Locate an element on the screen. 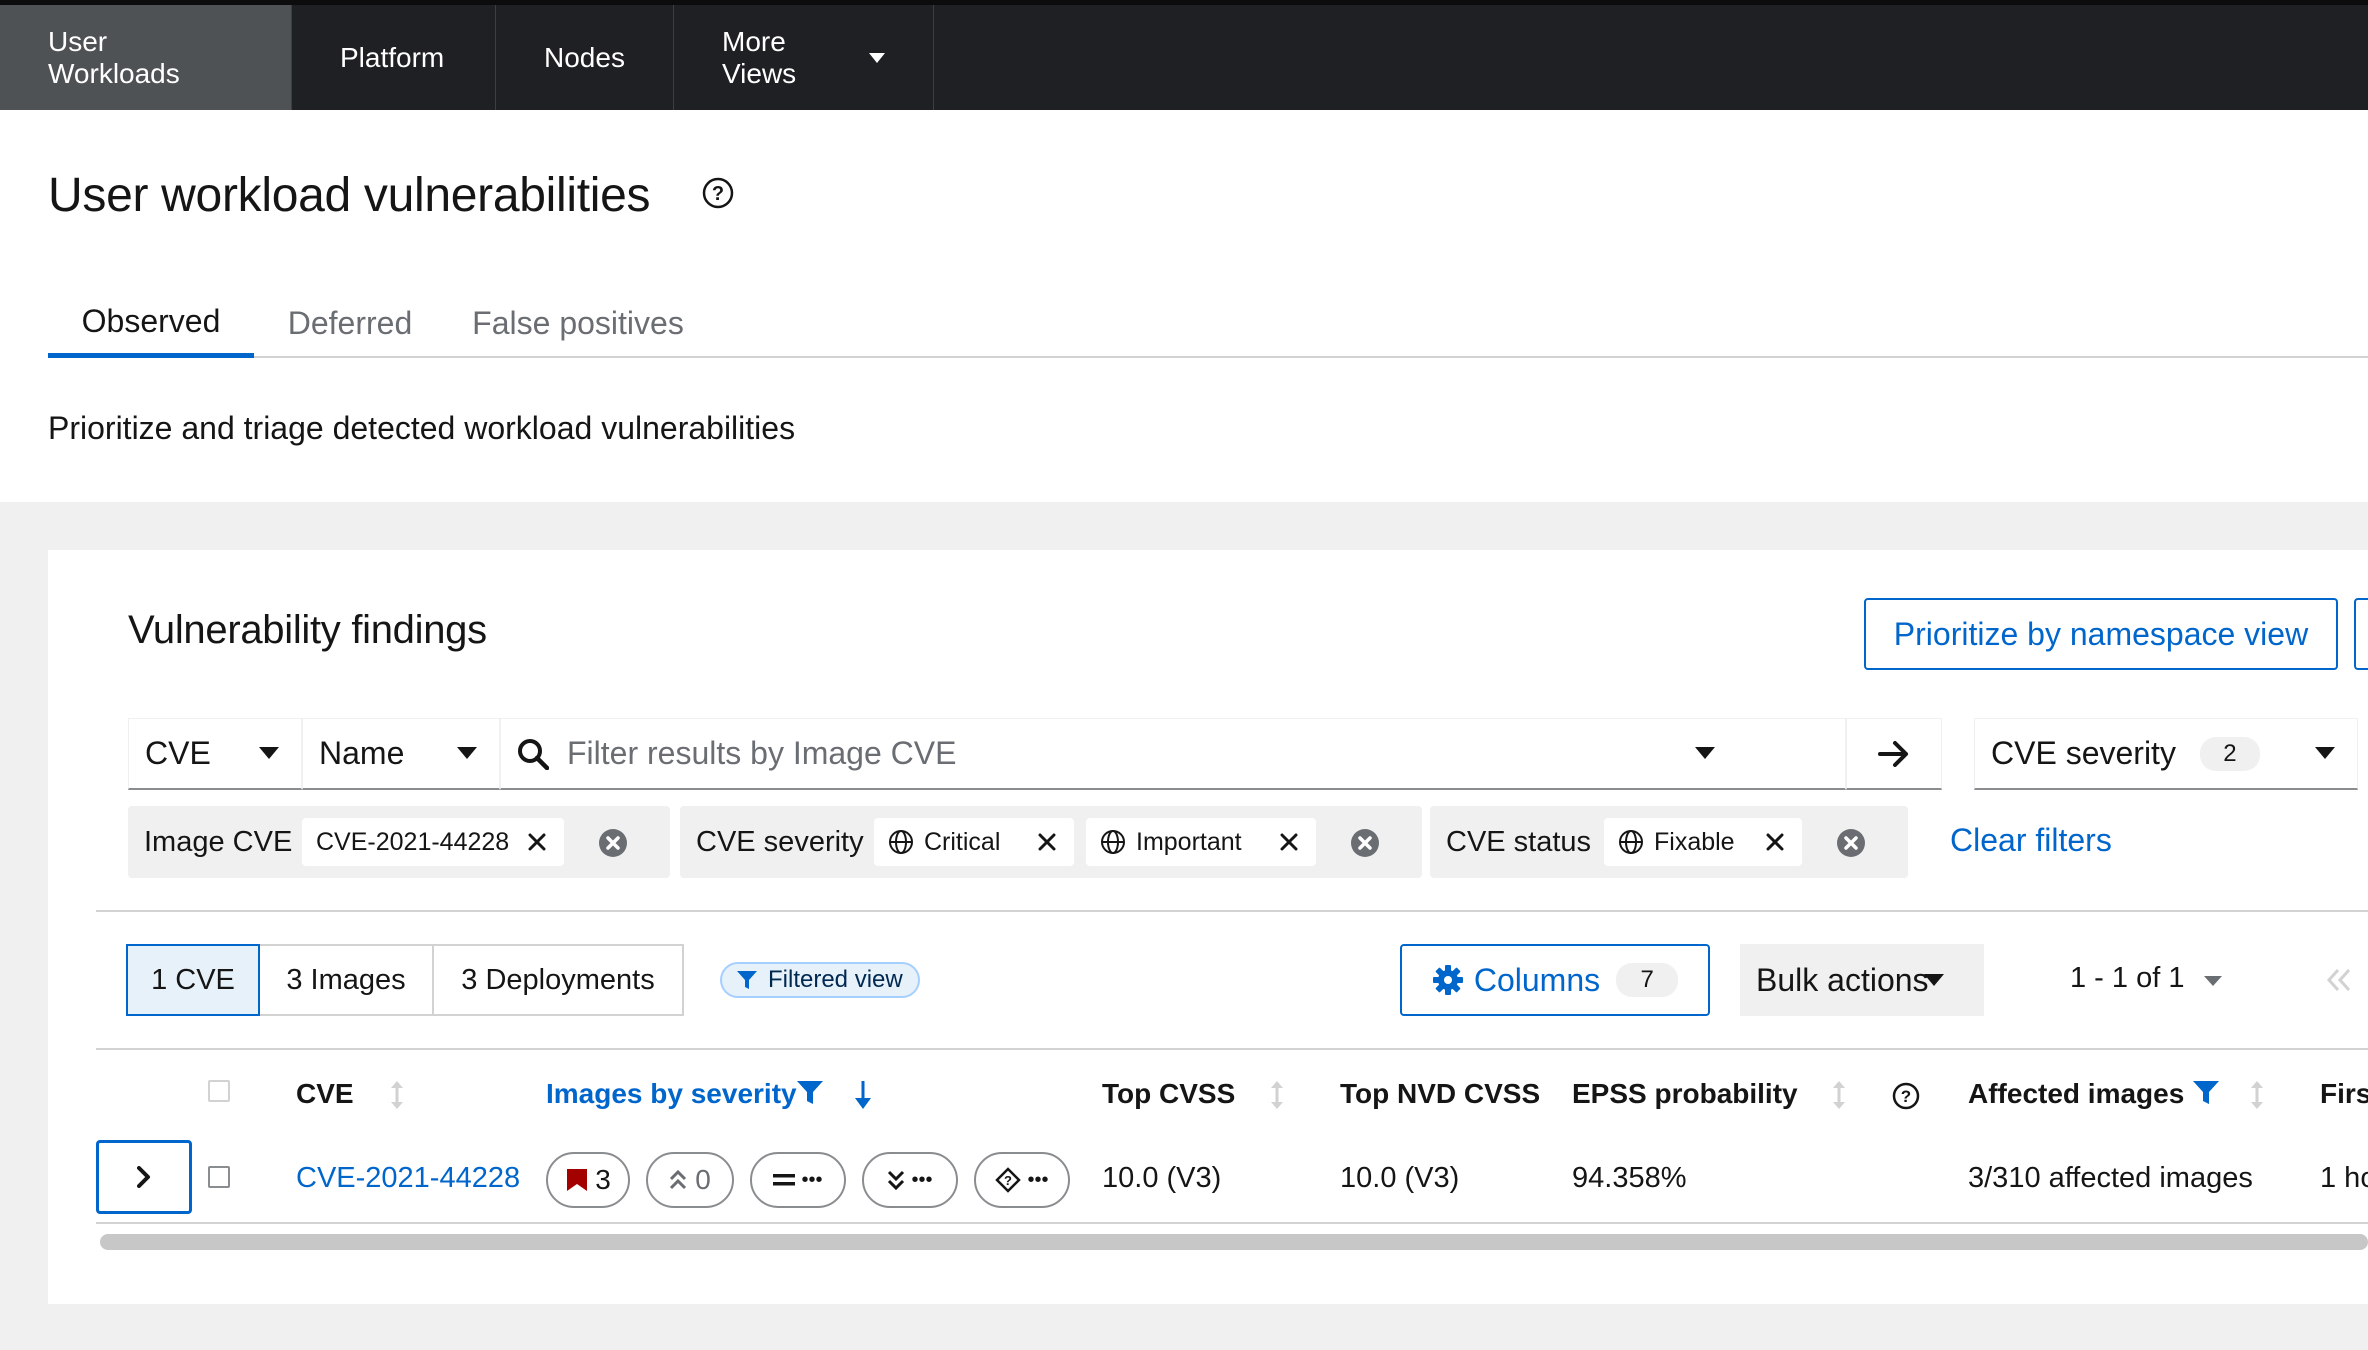 This screenshot has width=2368, height=1350. bulk-actions-label: Bulk actions is located at coordinates (1842, 979).